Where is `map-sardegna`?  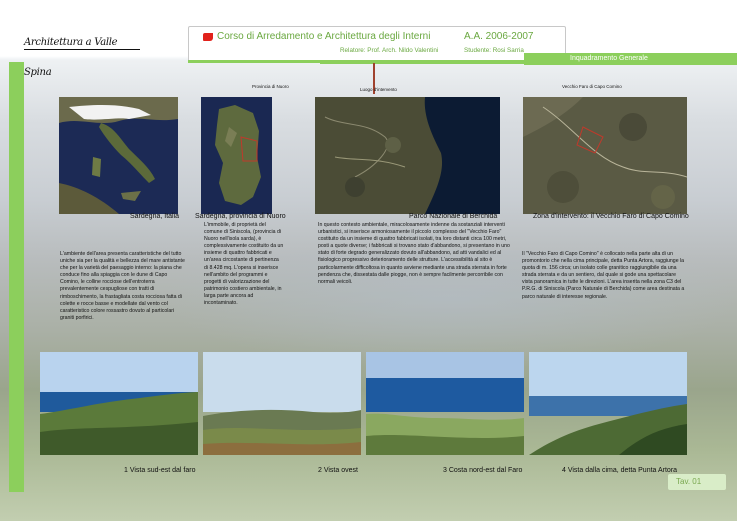 map-sardegna is located at coordinates (236, 155).